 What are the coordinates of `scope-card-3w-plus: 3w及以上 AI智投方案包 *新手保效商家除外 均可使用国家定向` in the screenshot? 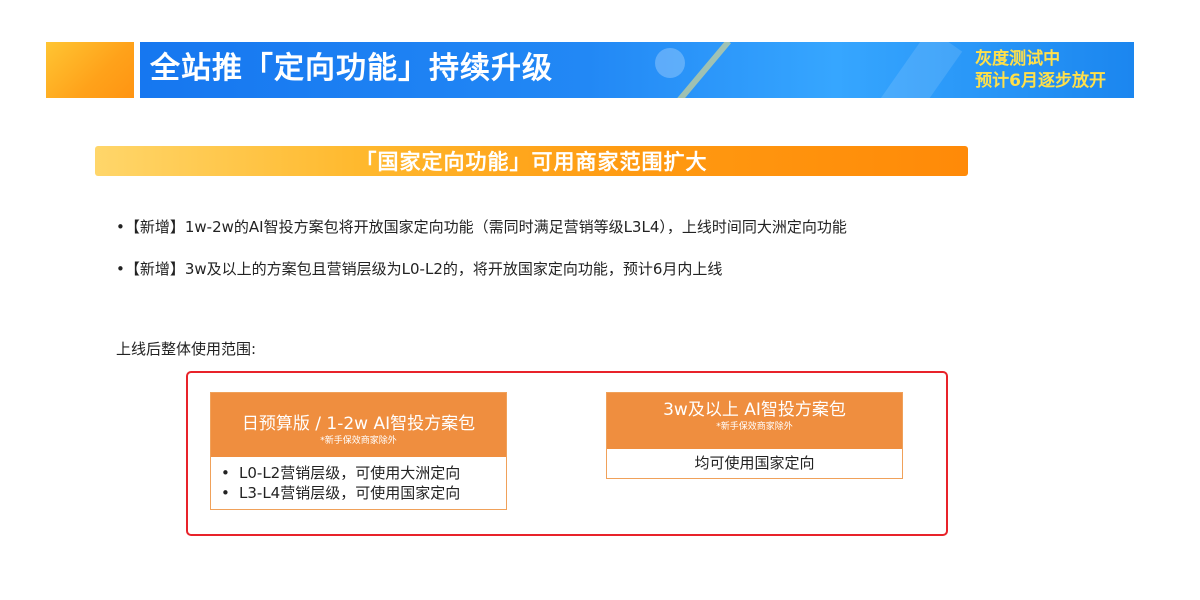 It's located at (754, 435).